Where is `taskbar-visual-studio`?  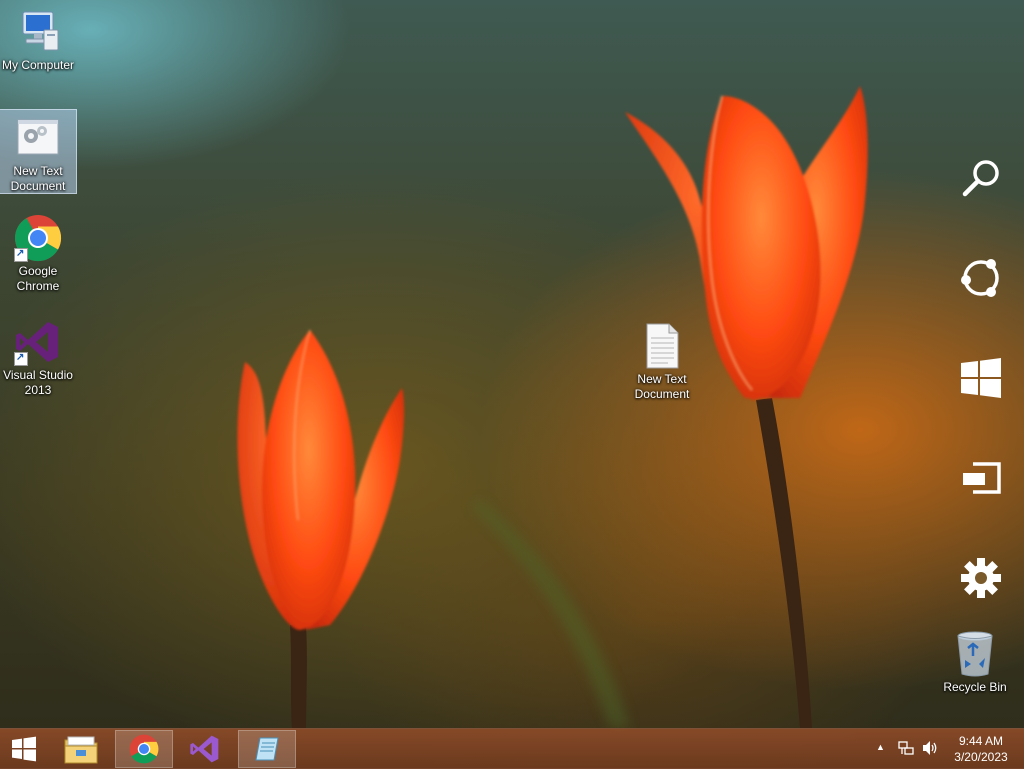 taskbar-visual-studio is located at coordinates (205, 749).